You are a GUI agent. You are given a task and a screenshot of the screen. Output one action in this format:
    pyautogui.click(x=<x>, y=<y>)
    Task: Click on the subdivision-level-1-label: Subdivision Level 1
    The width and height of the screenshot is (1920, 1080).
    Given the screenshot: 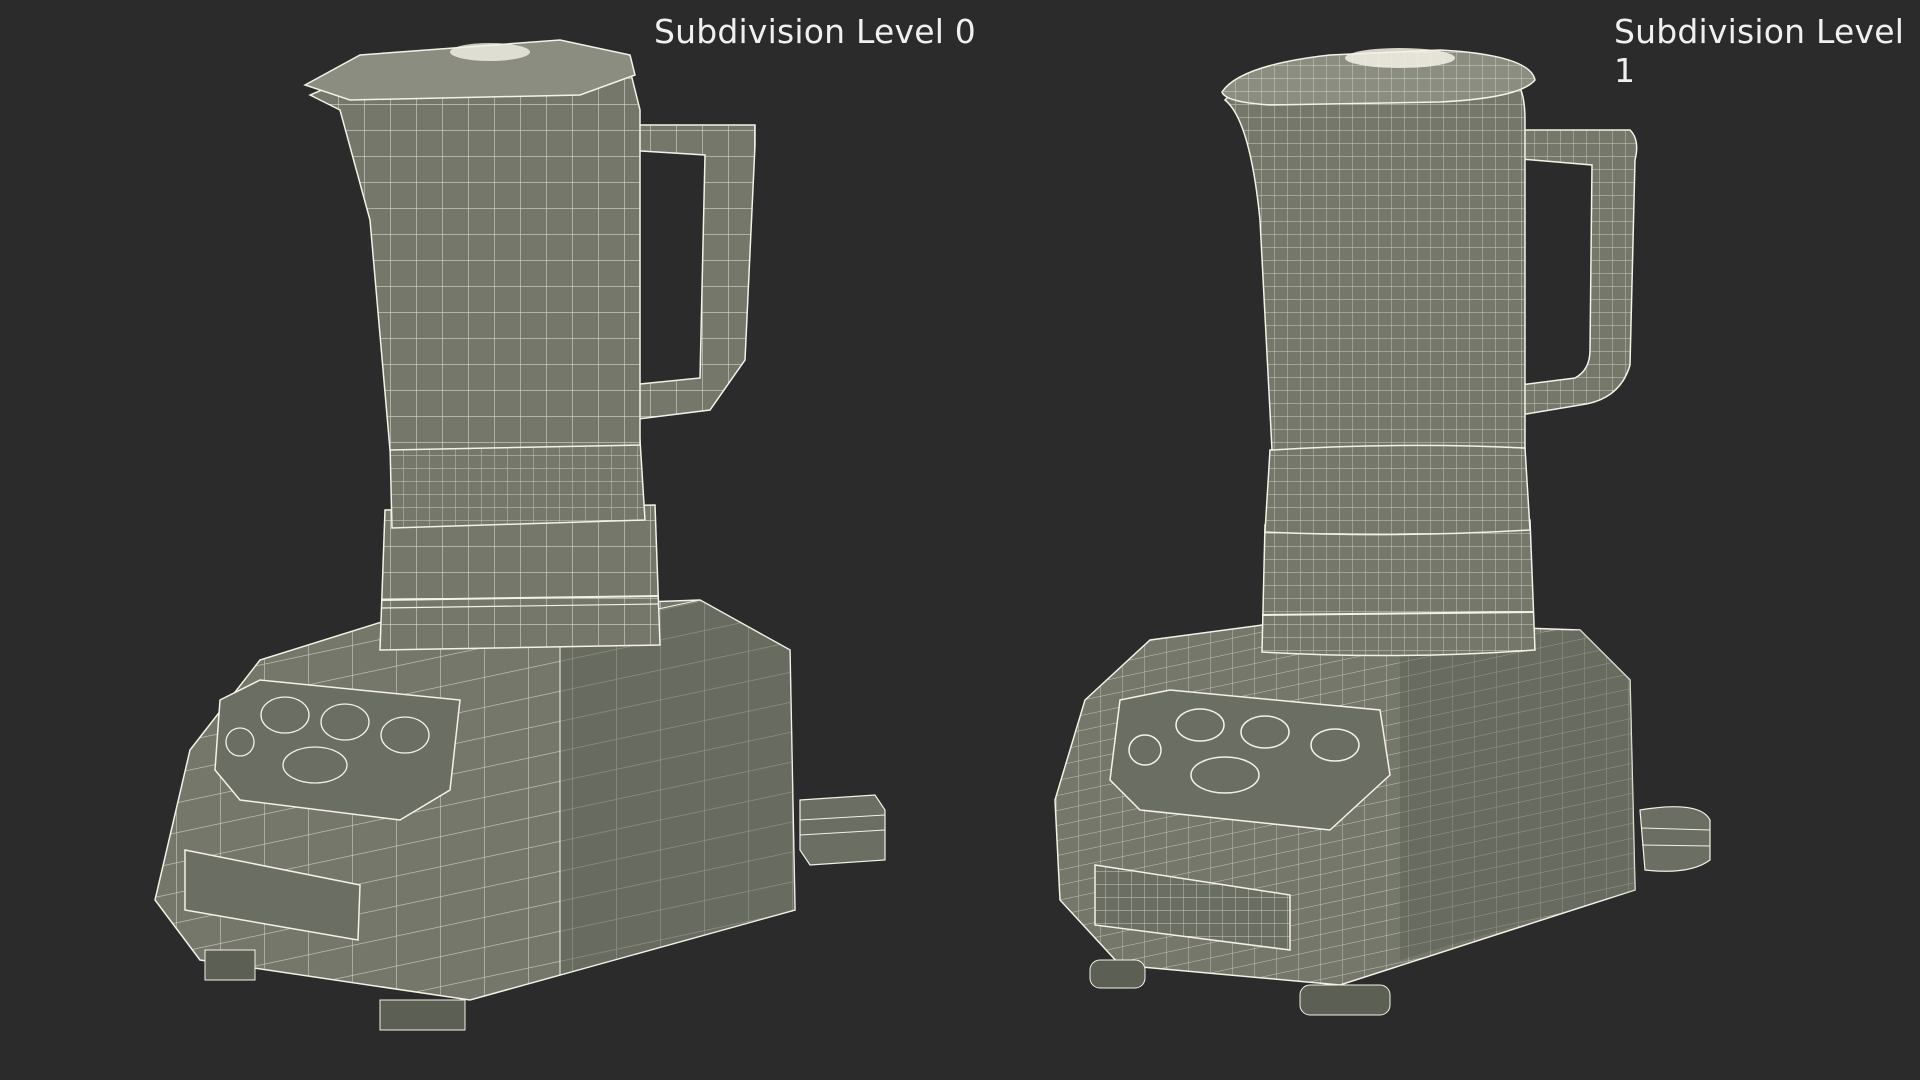 What is the action you would take?
    pyautogui.click(x=1759, y=51)
    